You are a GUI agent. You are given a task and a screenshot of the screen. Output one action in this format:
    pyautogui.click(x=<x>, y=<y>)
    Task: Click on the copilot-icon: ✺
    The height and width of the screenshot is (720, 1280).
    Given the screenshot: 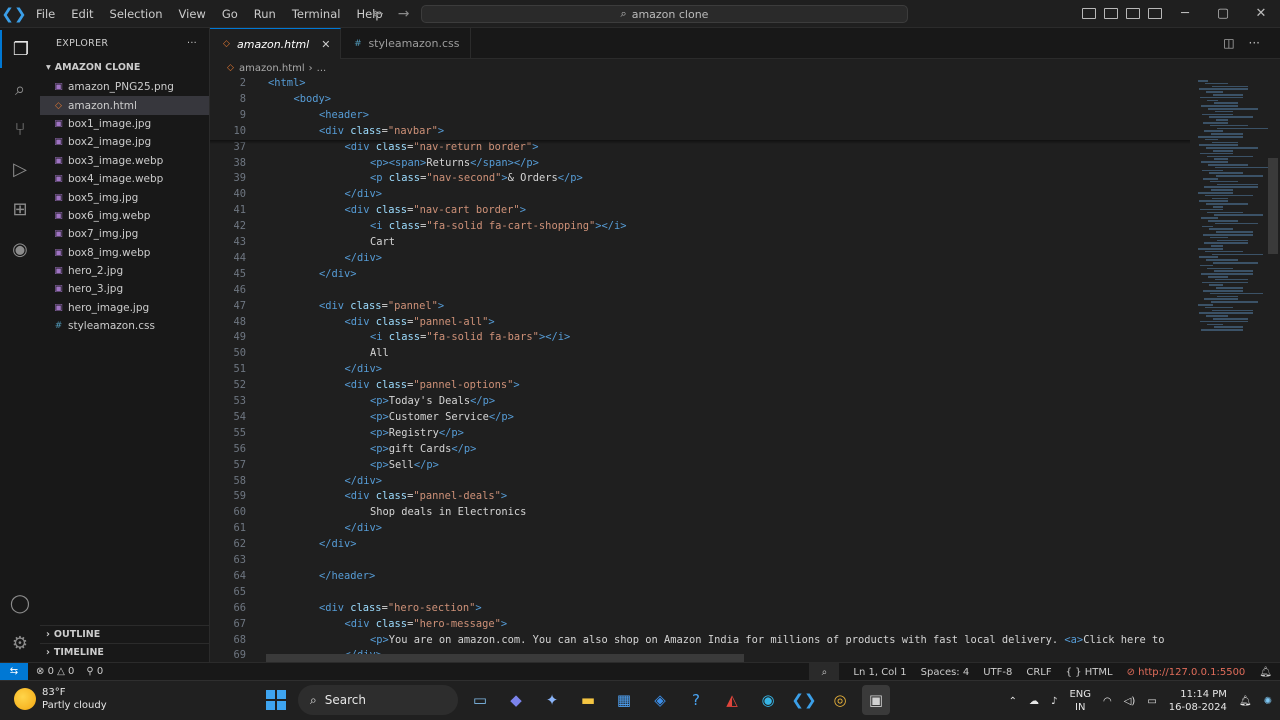 What is the action you would take?
    pyautogui.click(x=1268, y=701)
    